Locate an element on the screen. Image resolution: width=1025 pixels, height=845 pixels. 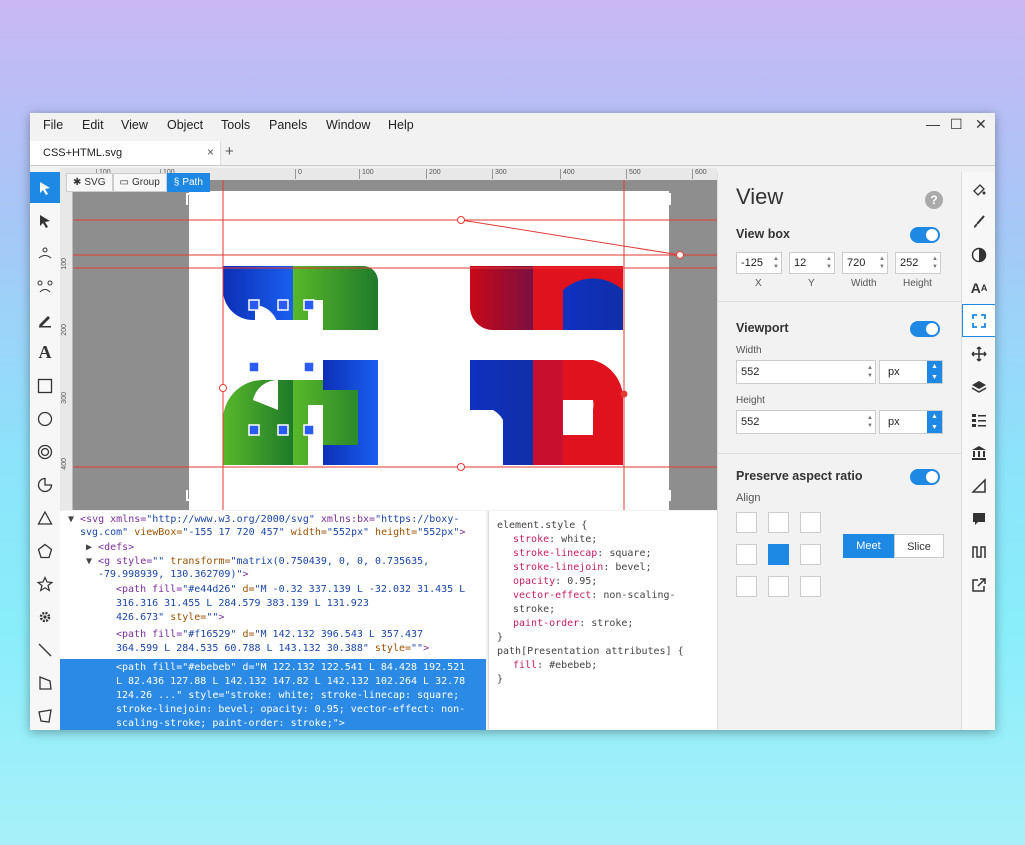
help-icon: ? is located at coordinates (934, 200).